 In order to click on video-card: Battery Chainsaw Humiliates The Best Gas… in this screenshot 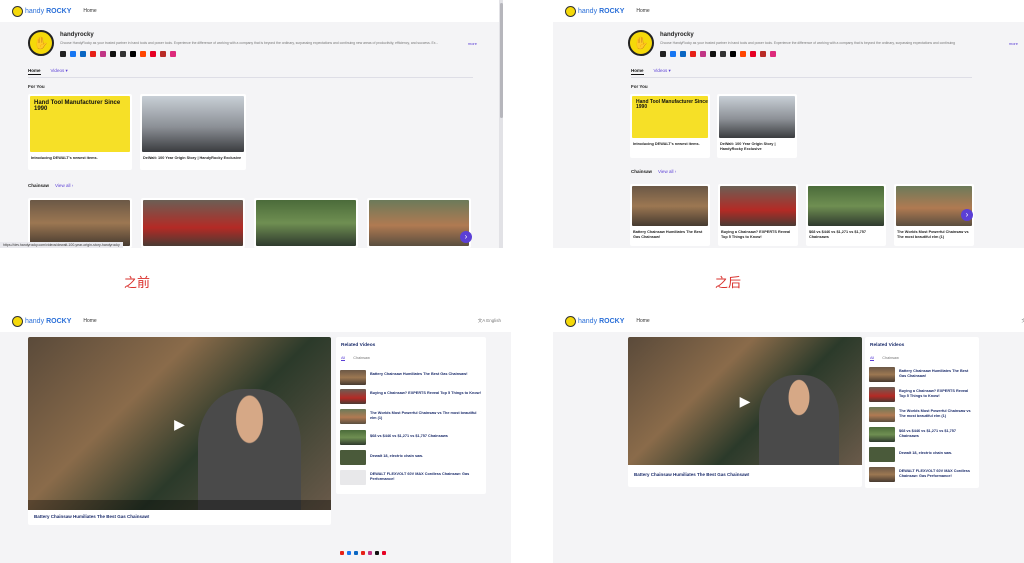, I will do `click(670, 215)`.